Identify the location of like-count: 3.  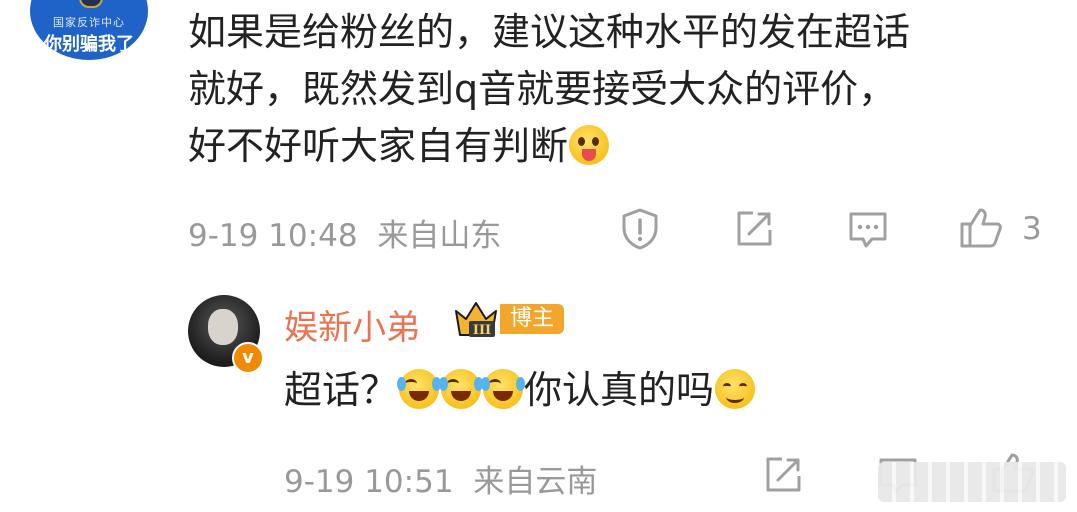
(1032, 229).